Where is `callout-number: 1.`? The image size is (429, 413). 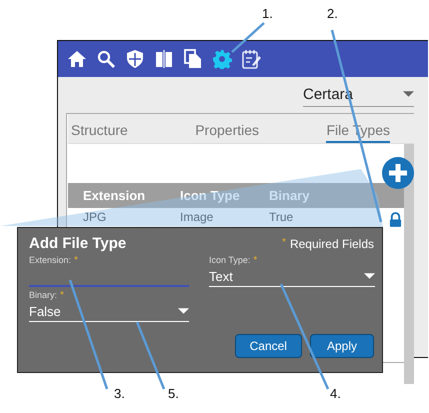 callout-number: 1. is located at coordinates (267, 13).